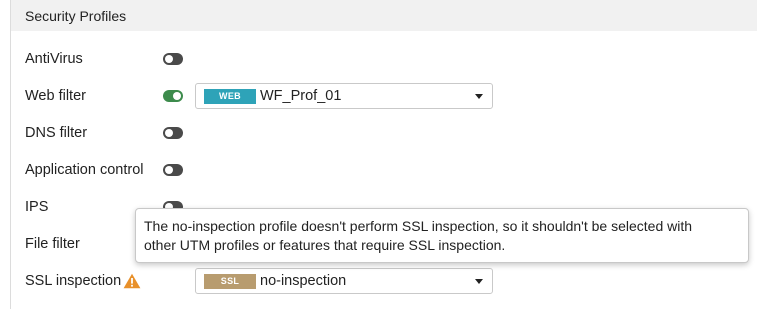  What do you see at coordinates (384, 60) in the screenshot?
I see `row-antivirus: AntiVirus` at bounding box center [384, 60].